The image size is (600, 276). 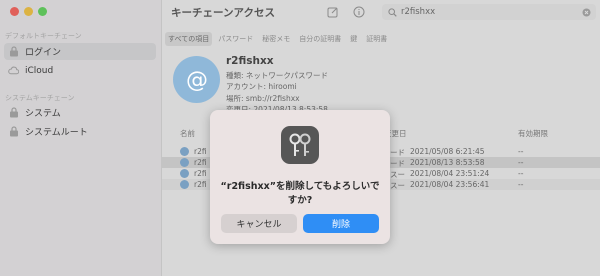 I want to click on dialog-message: “r2fishxx”を削除してもよろしいですか?, so click(x=300, y=193).